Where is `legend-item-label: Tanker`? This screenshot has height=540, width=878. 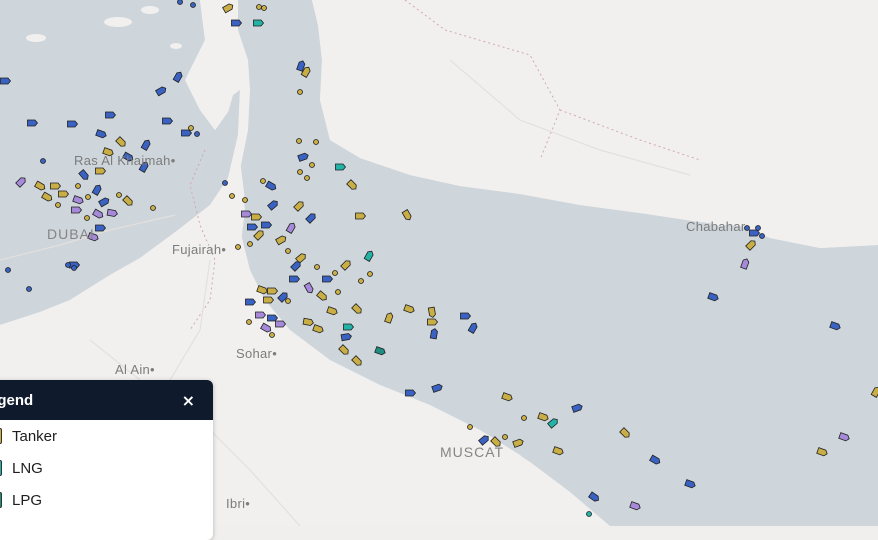
legend-item-label: Tanker is located at coordinates (34, 436).